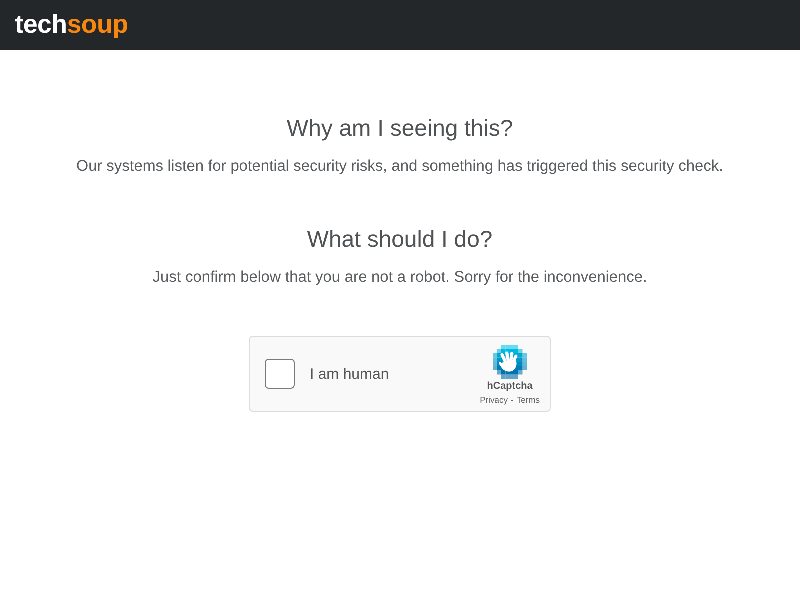  Describe the element at coordinates (350, 374) in the screenshot. I see `checkbox-label: I am human` at that location.